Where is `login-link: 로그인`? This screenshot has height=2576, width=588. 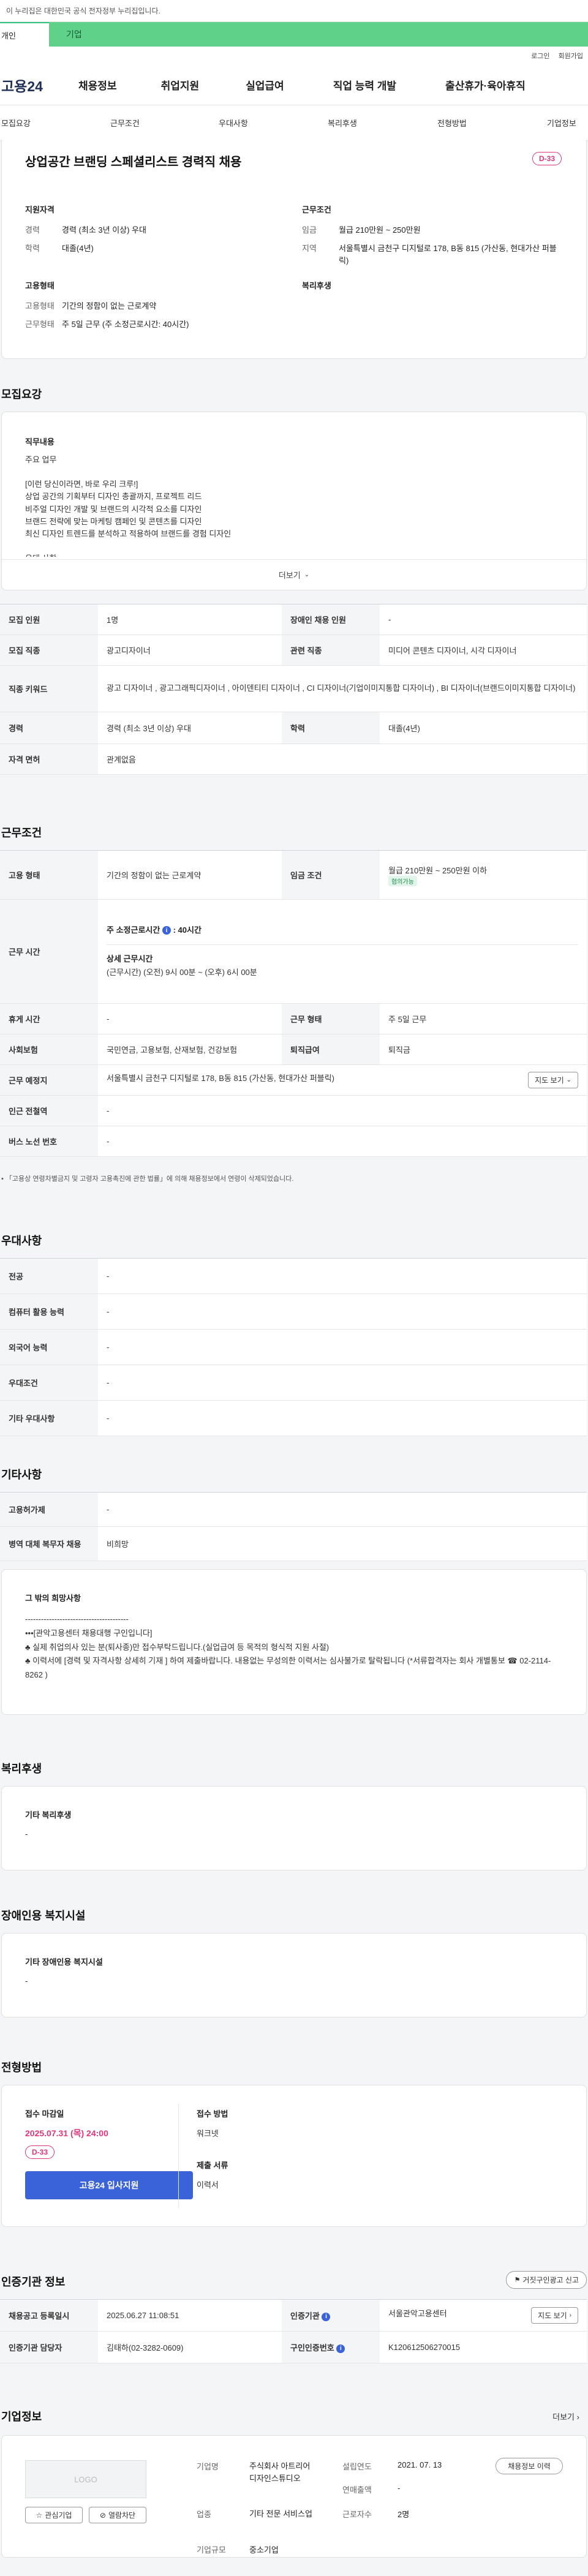
login-link: 로그인 is located at coordinates (540, 56).